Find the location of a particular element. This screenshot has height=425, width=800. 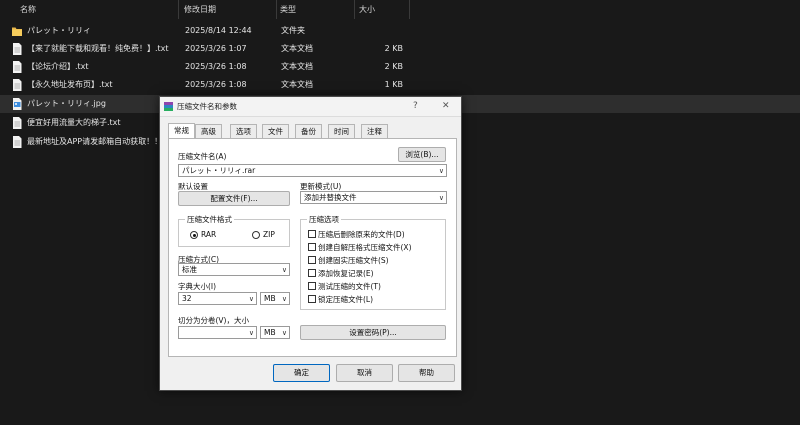

help-button: 帮助 is located at coordinates (426, 373).